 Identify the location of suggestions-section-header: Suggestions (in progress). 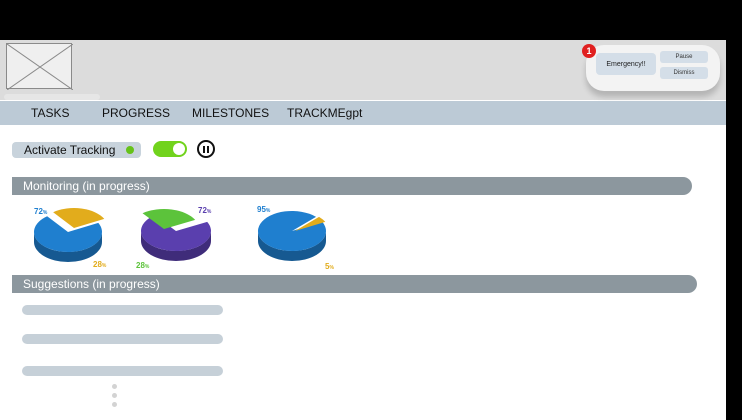
(354, 284).